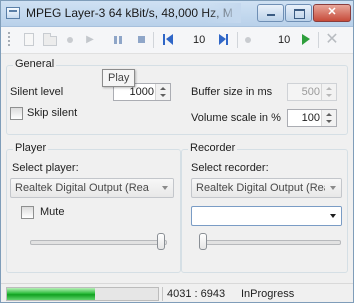  I want to click on progress-bar, so click(82, 294).